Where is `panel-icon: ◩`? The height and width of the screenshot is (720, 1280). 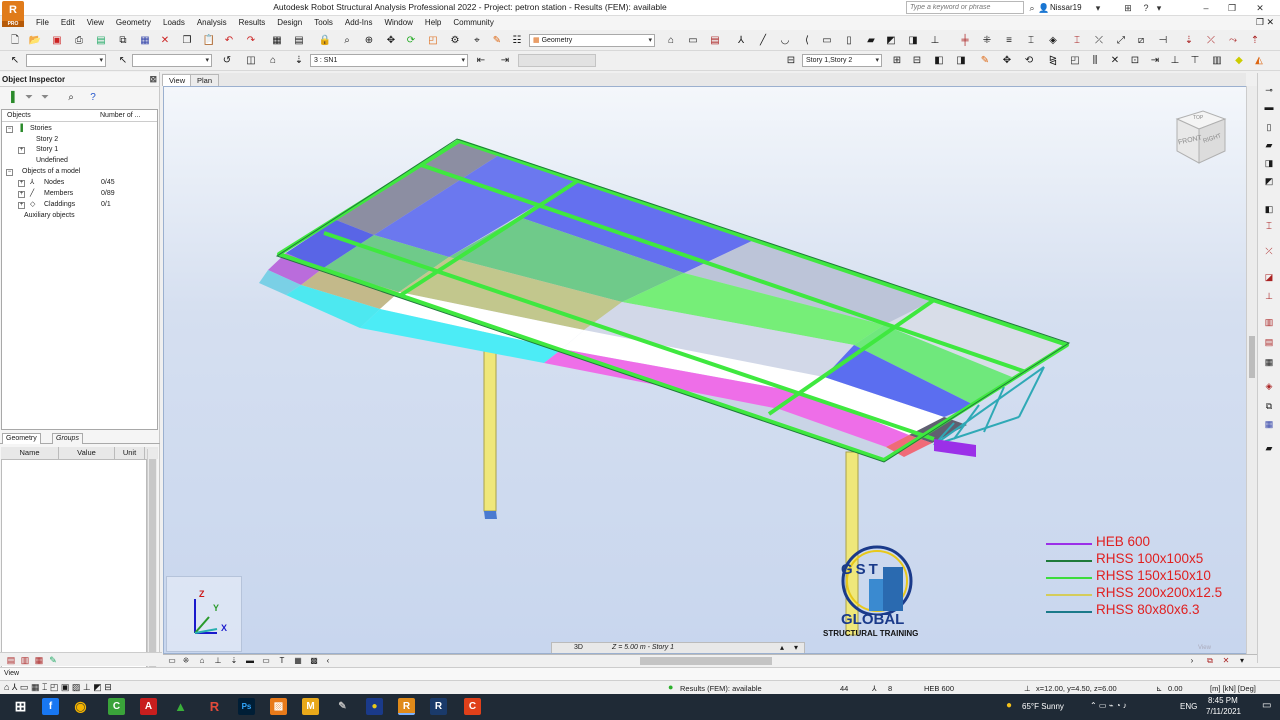 panel-icon: ◩ is located at coordinates (891, 41).